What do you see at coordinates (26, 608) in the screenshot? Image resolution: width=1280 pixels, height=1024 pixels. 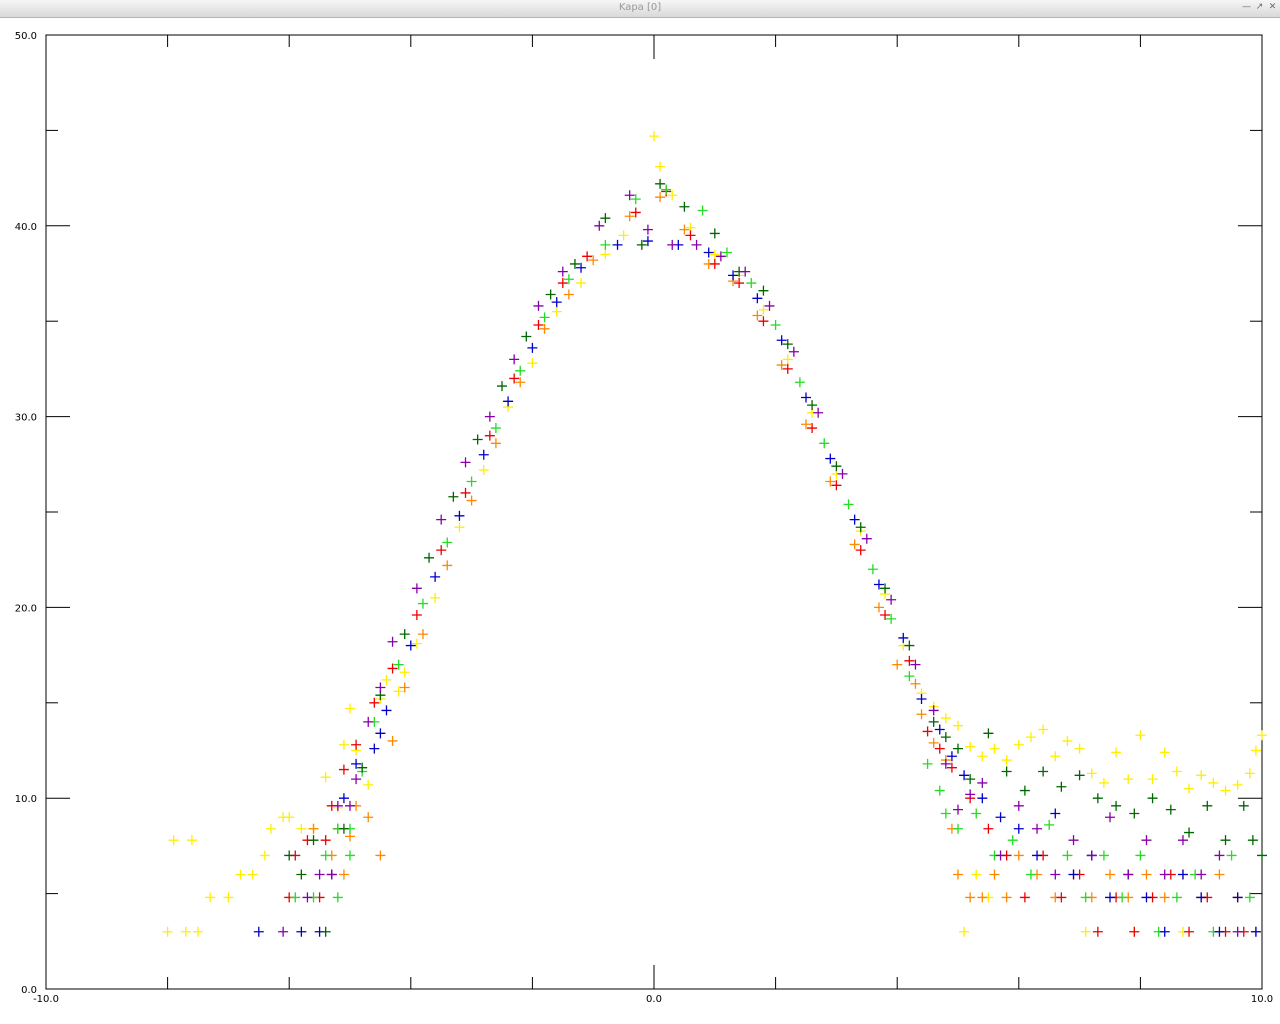 I see `y-tick-label: 20.0` at bounding box center [26, 608].